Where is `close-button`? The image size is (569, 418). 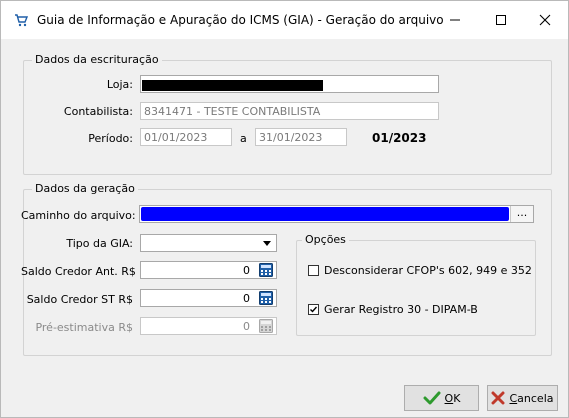
close-button is located at coordinates (545, 20).